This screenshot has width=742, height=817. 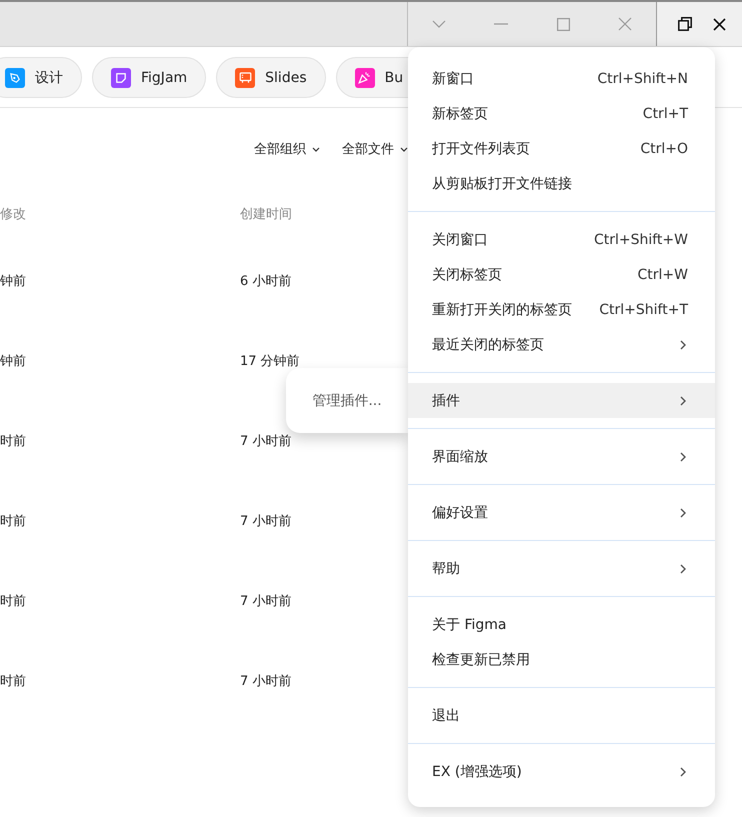 I want to click on menu-label: 偏好设置, so click(x=460, y=513).